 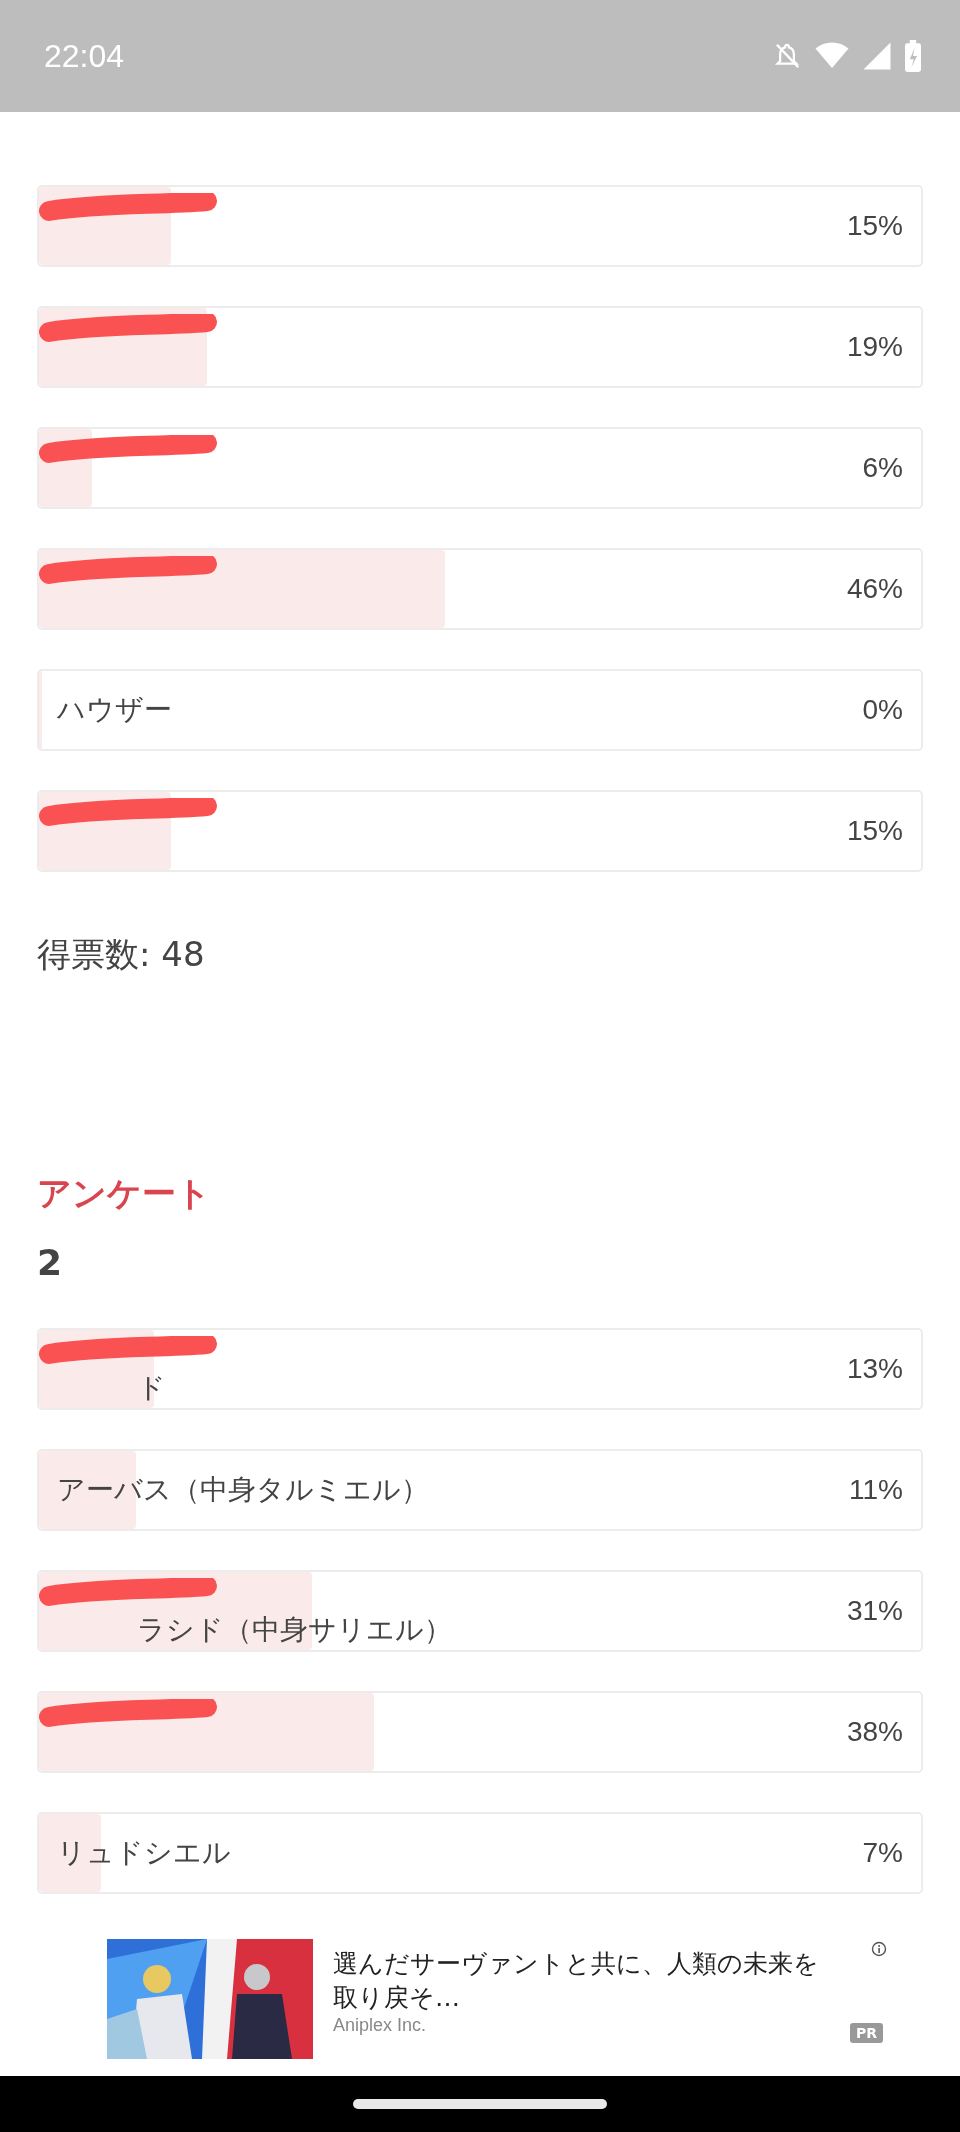 What do you see at coordinates (877, 56) in the screenshot?
I see `signal-icon` at bounding box center [877, 56].